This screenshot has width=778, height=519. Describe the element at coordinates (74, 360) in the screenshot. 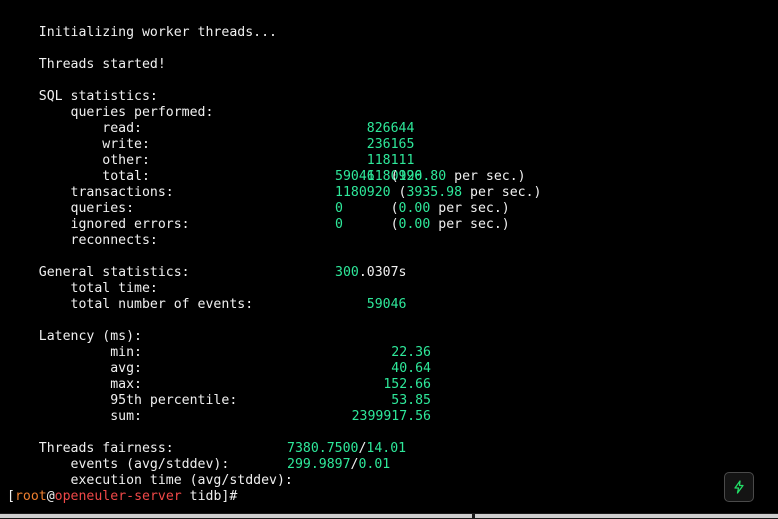

I see `terminal-line: avg:` at that location.